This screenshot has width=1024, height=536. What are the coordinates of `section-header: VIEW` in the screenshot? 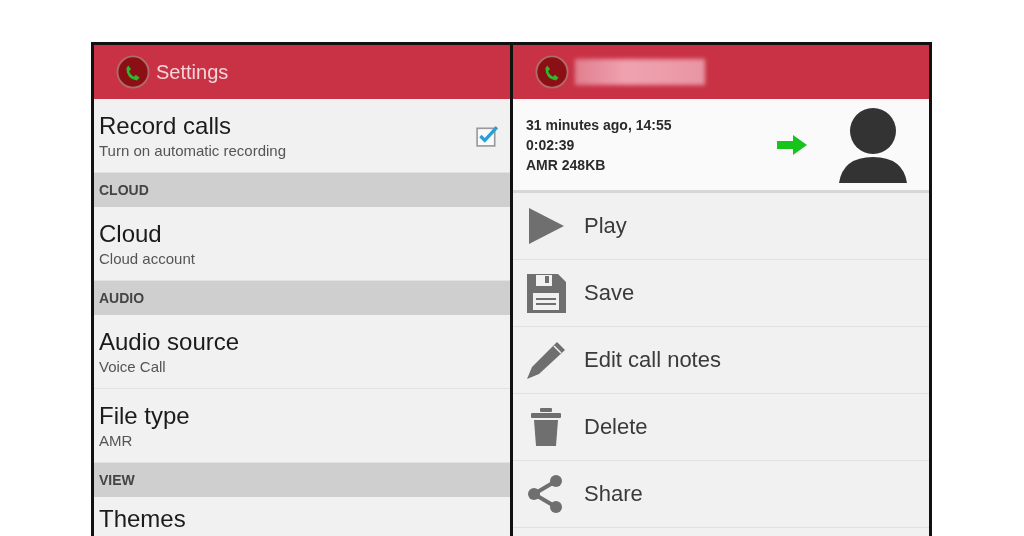 It's located at (302, 480).